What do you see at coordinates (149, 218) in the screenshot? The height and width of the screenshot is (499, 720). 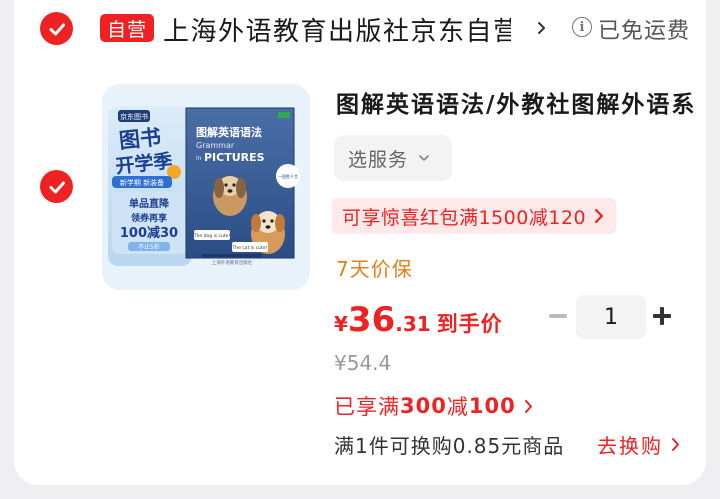 I see `cover-deal-2: 领券再享` at bounding box center [149, 218].